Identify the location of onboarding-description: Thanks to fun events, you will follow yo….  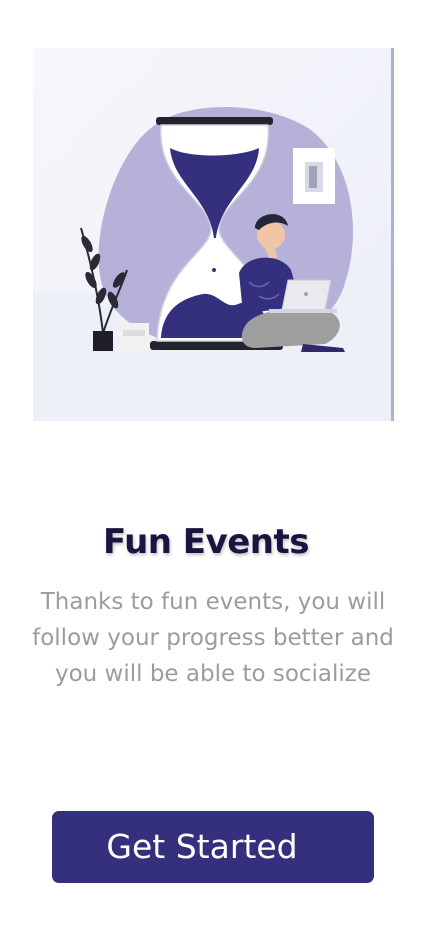
(213, 638).